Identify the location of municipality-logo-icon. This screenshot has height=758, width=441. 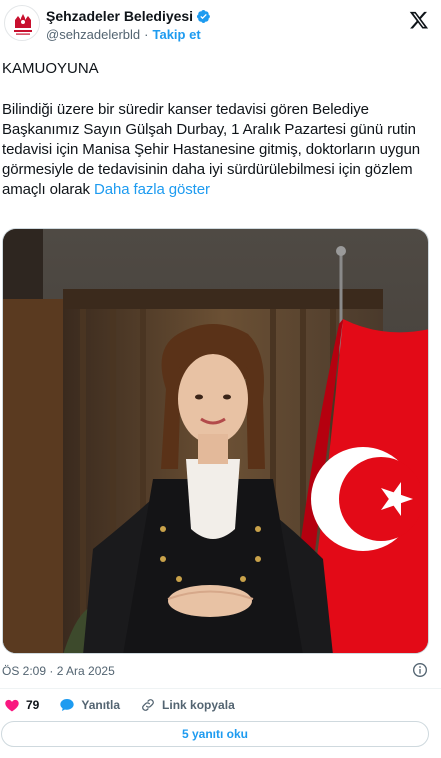
(22, 23).